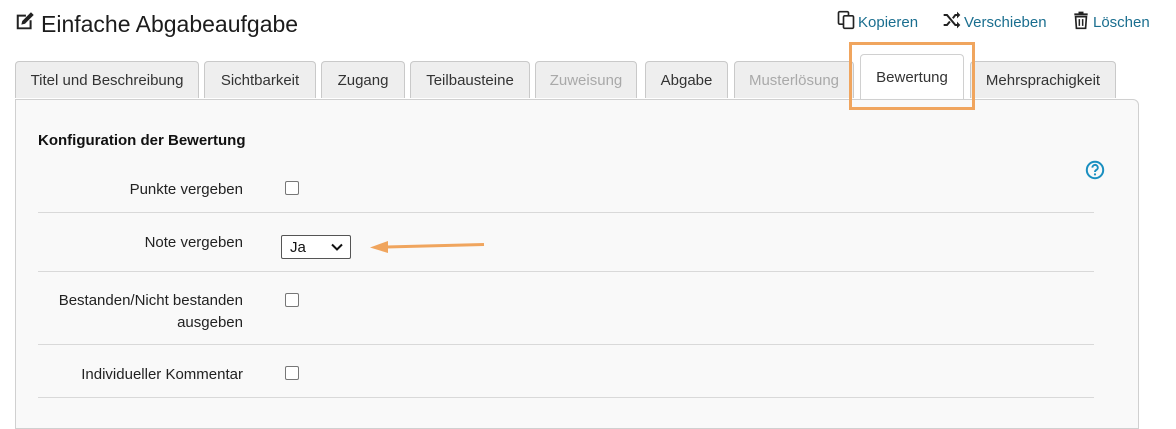 This screenshot has width=1176, height=429. I want to click on tab-label: Mehrsprachigkeit, so click(1043, 80).